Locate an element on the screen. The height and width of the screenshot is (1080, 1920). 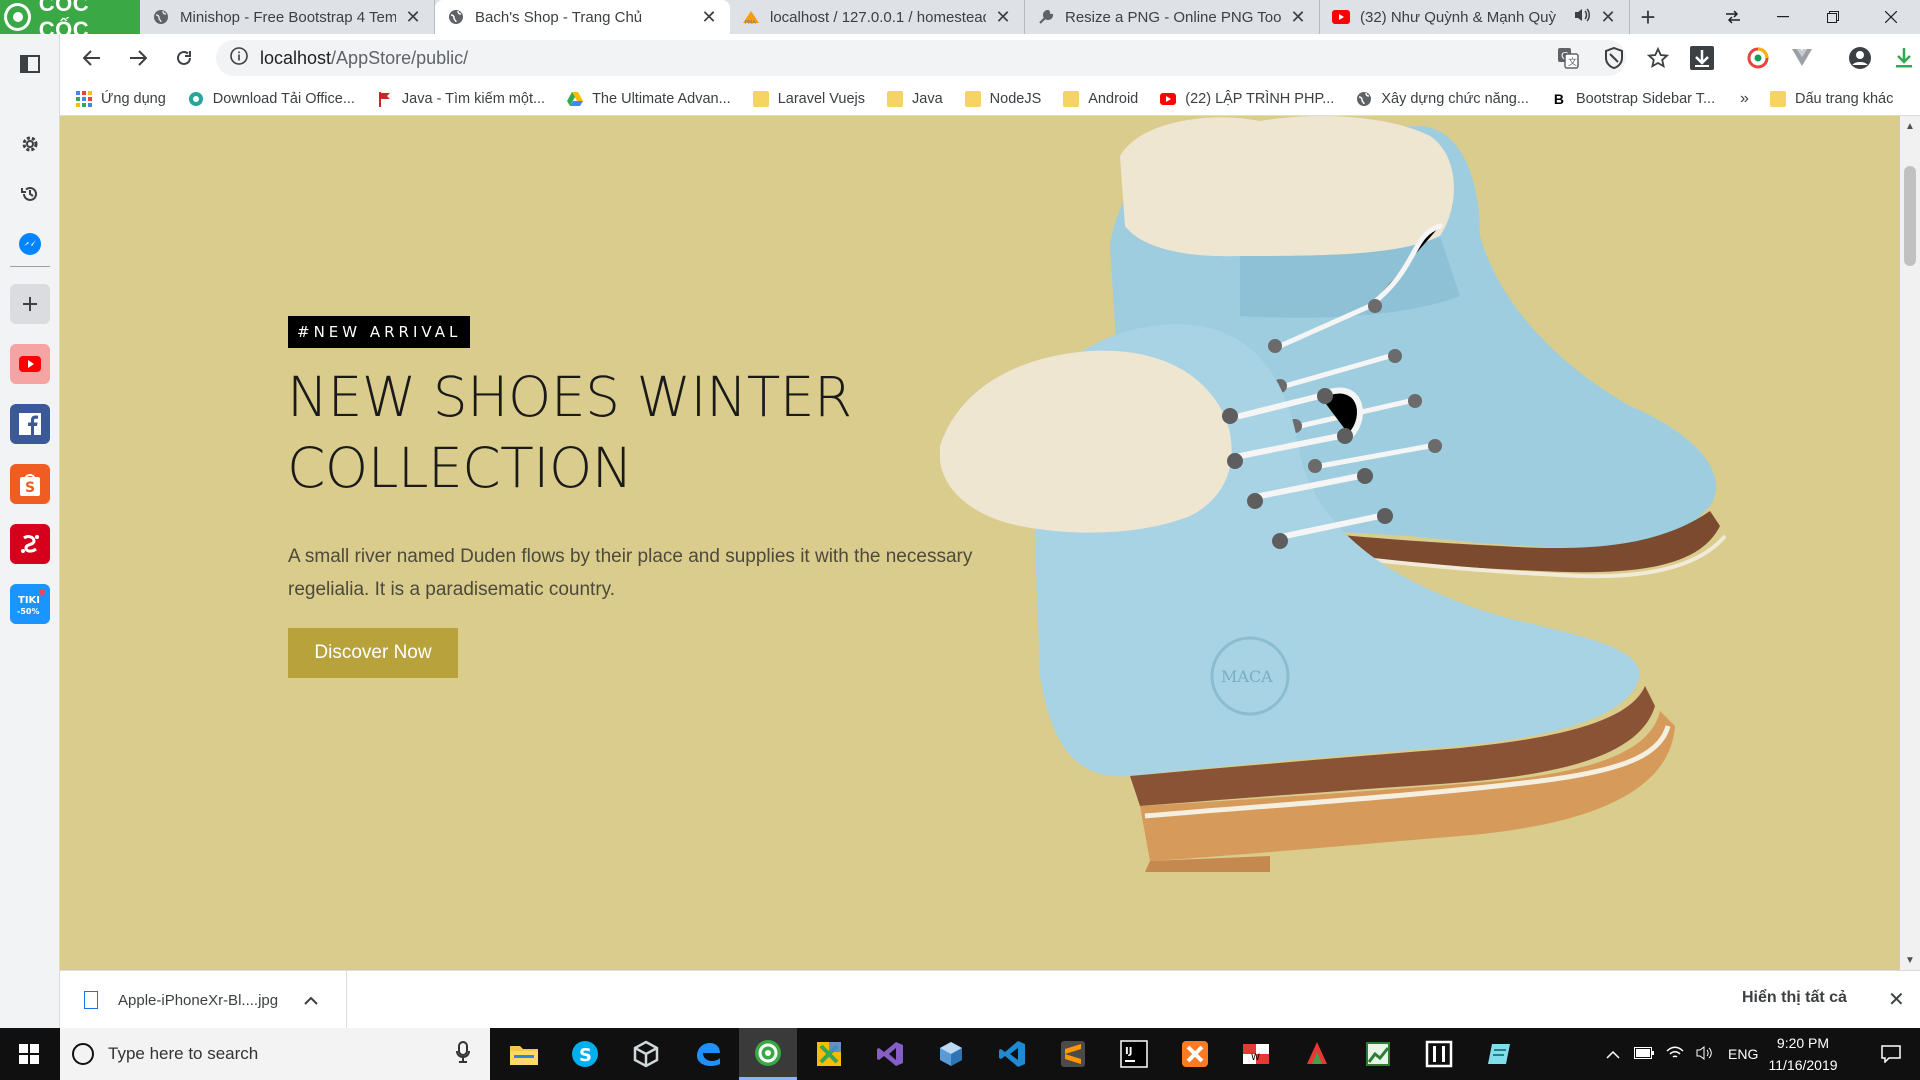
discover-now-button: Discover Now is located at coordinates (373, 653).